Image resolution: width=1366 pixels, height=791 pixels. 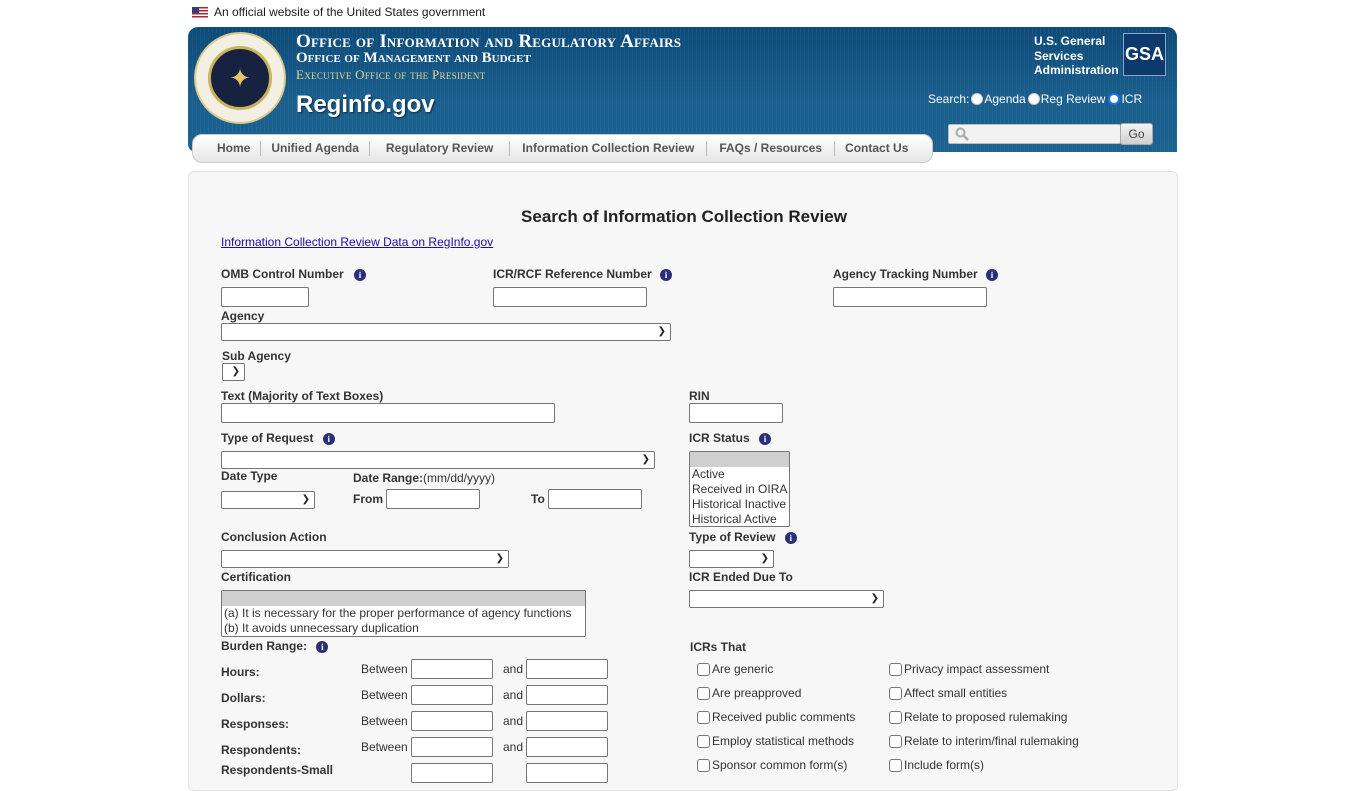 I want to click on checkbox-privacy-impact-assessment: Privacy impact assessment, so click(x=969, y=669).